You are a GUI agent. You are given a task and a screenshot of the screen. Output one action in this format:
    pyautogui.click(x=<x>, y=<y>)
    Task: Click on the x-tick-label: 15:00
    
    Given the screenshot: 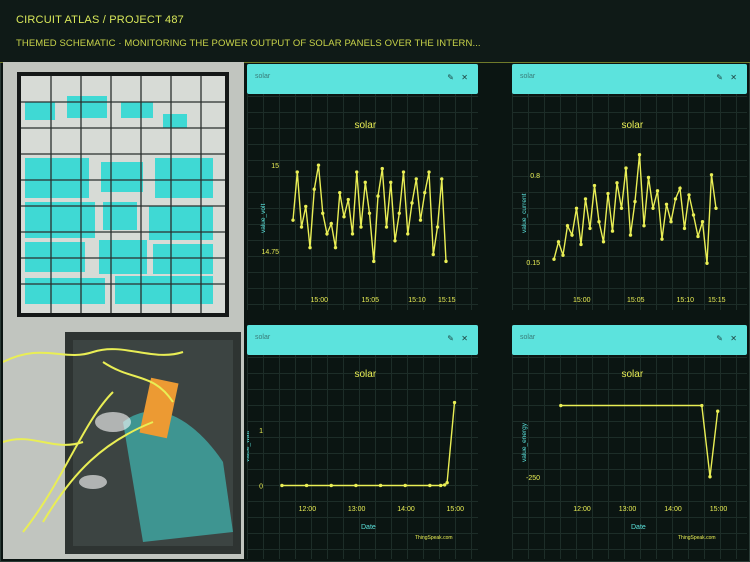 What is the action you would take?
    pyautogui.click(x=582, y=300)
    